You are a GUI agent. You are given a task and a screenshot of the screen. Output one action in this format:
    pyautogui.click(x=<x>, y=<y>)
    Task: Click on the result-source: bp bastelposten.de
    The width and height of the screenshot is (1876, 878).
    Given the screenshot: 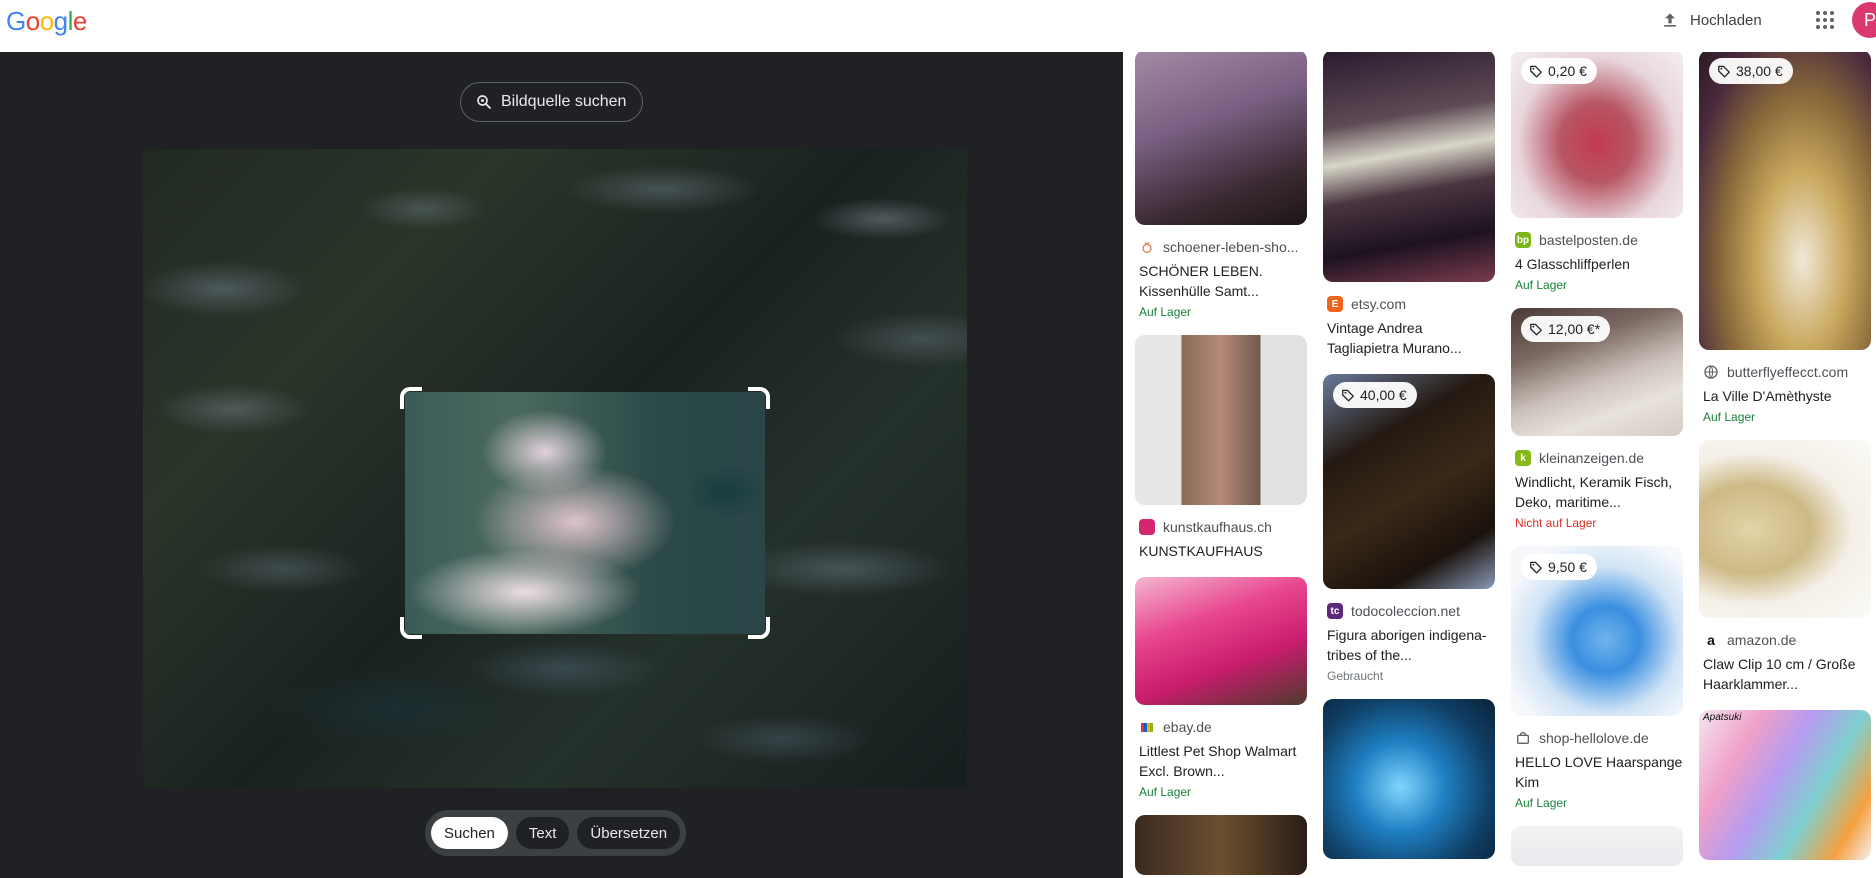 What is the action you would take?
    pyautogui.click(x=1599, y=240)
    